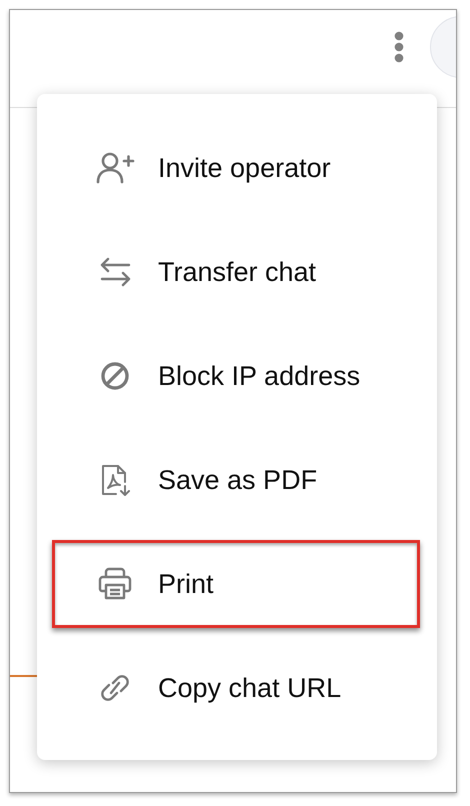 This screenshot has height=806, width=470. What do you see at coordinates (236, 272) in the screenshot?
I see `menu-item: Transfer chat` at bounding box center [236, 272].